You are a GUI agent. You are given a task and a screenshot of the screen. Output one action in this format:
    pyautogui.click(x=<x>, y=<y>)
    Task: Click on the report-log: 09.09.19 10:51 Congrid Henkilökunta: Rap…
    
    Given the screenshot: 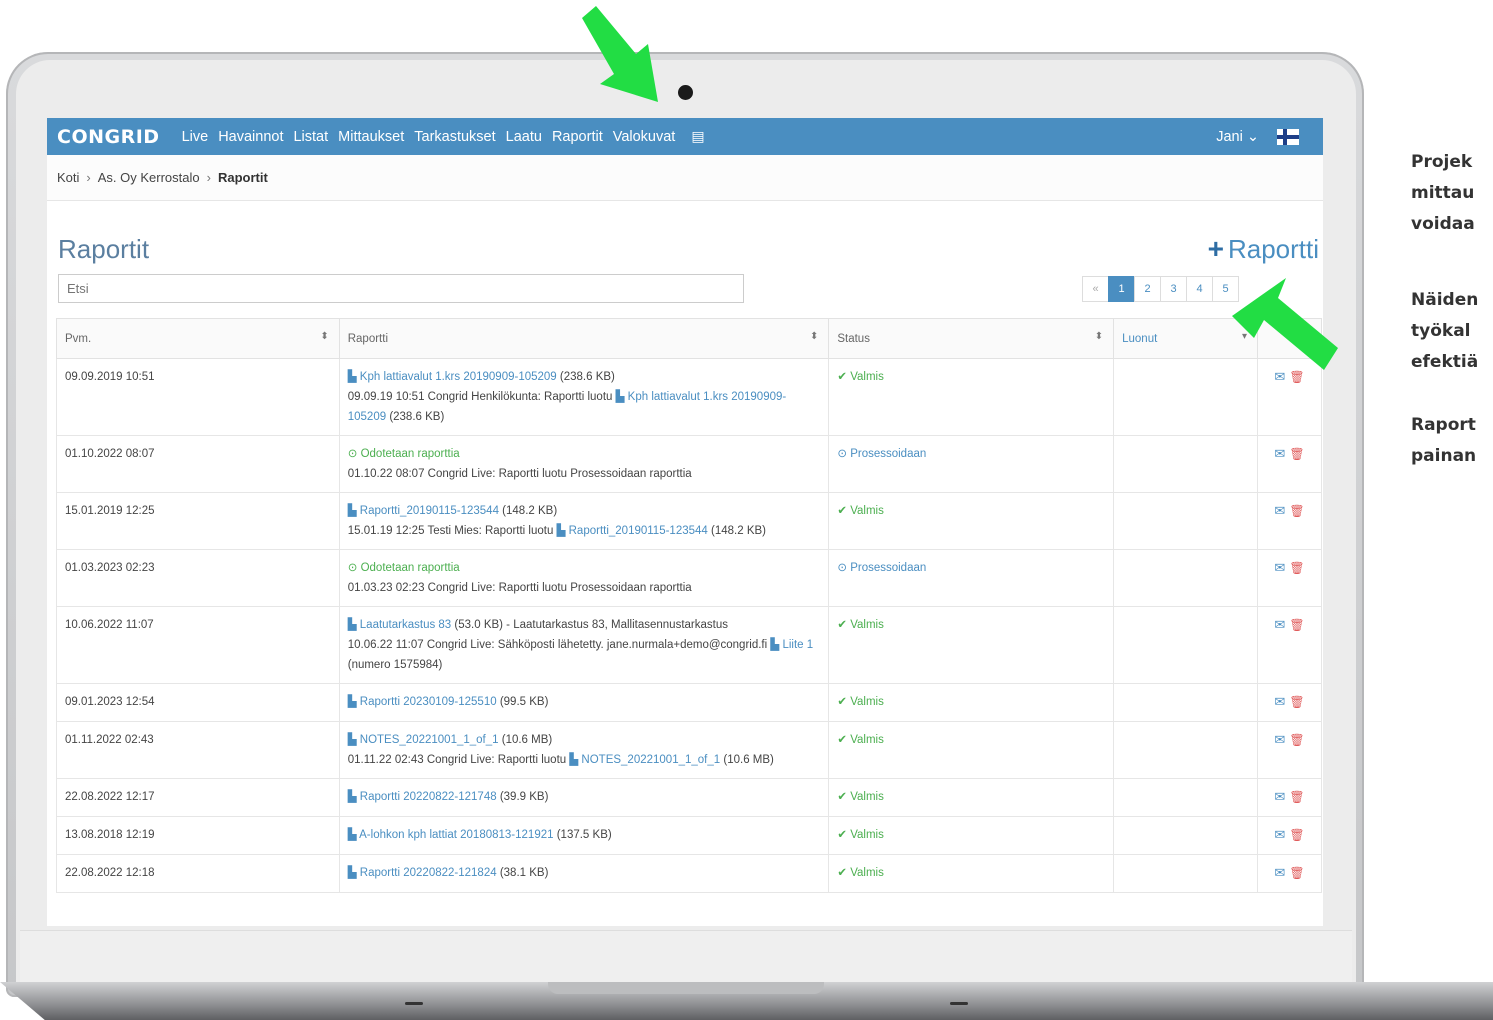 What is the action you would take?
    pyautogui.click(x=480, y=397)
    